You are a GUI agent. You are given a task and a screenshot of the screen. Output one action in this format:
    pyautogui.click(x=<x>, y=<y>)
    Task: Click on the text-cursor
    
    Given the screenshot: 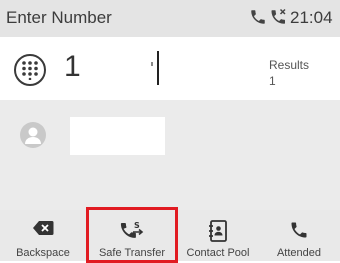 What is the action you would take?
    pyautogui.click(x=158, y=68)
    